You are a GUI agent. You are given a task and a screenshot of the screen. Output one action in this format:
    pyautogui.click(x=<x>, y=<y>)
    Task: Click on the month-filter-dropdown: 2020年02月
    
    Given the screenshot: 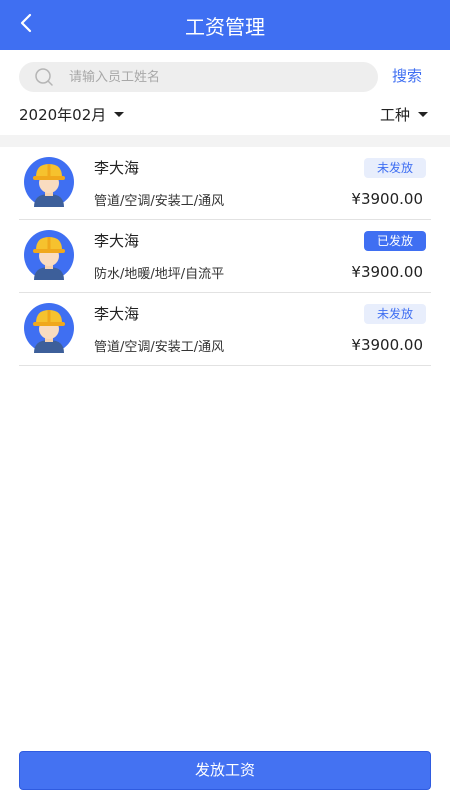 What is the action you would take?
    pyautogui.click(x=72, y=114)
    